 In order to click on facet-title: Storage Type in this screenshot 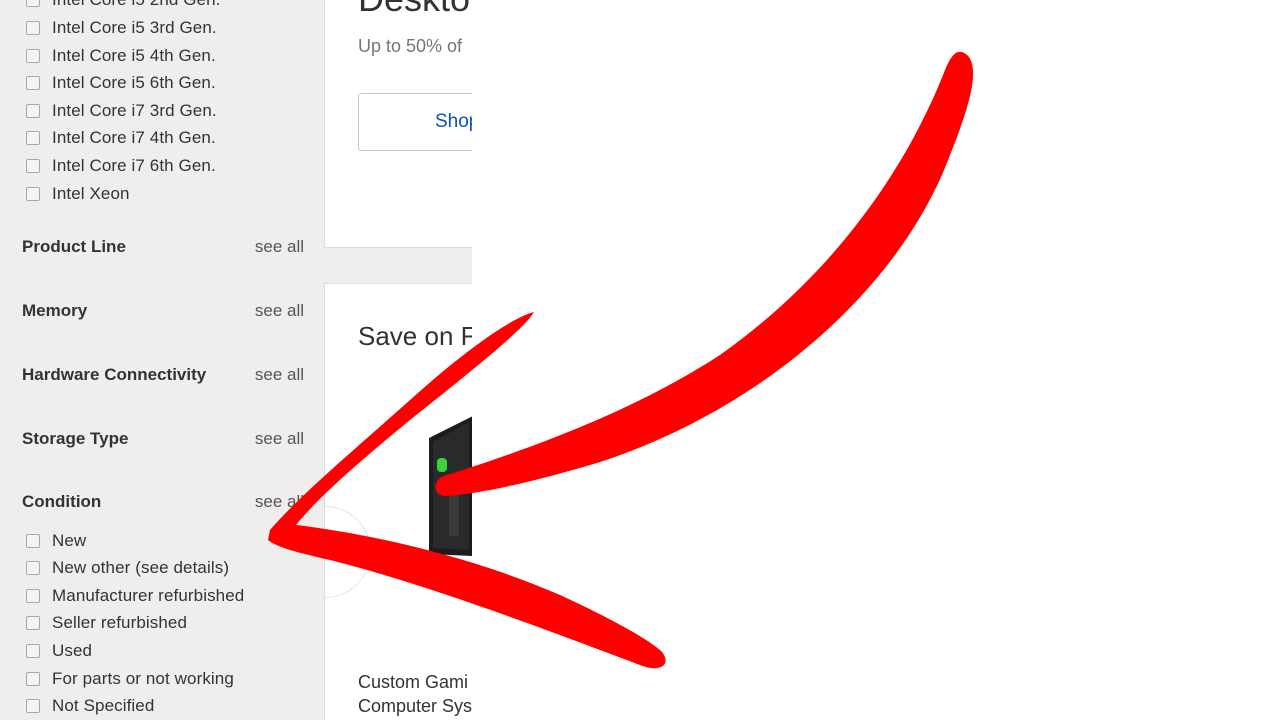, I will do `click(75, 438)`.